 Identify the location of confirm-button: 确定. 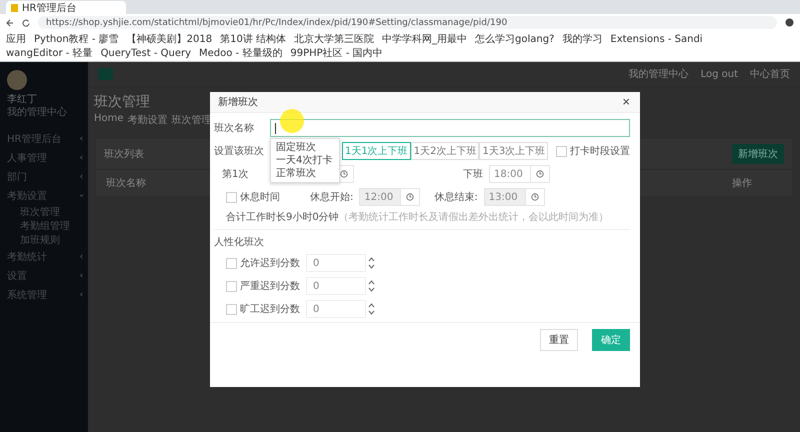
(611, 340).